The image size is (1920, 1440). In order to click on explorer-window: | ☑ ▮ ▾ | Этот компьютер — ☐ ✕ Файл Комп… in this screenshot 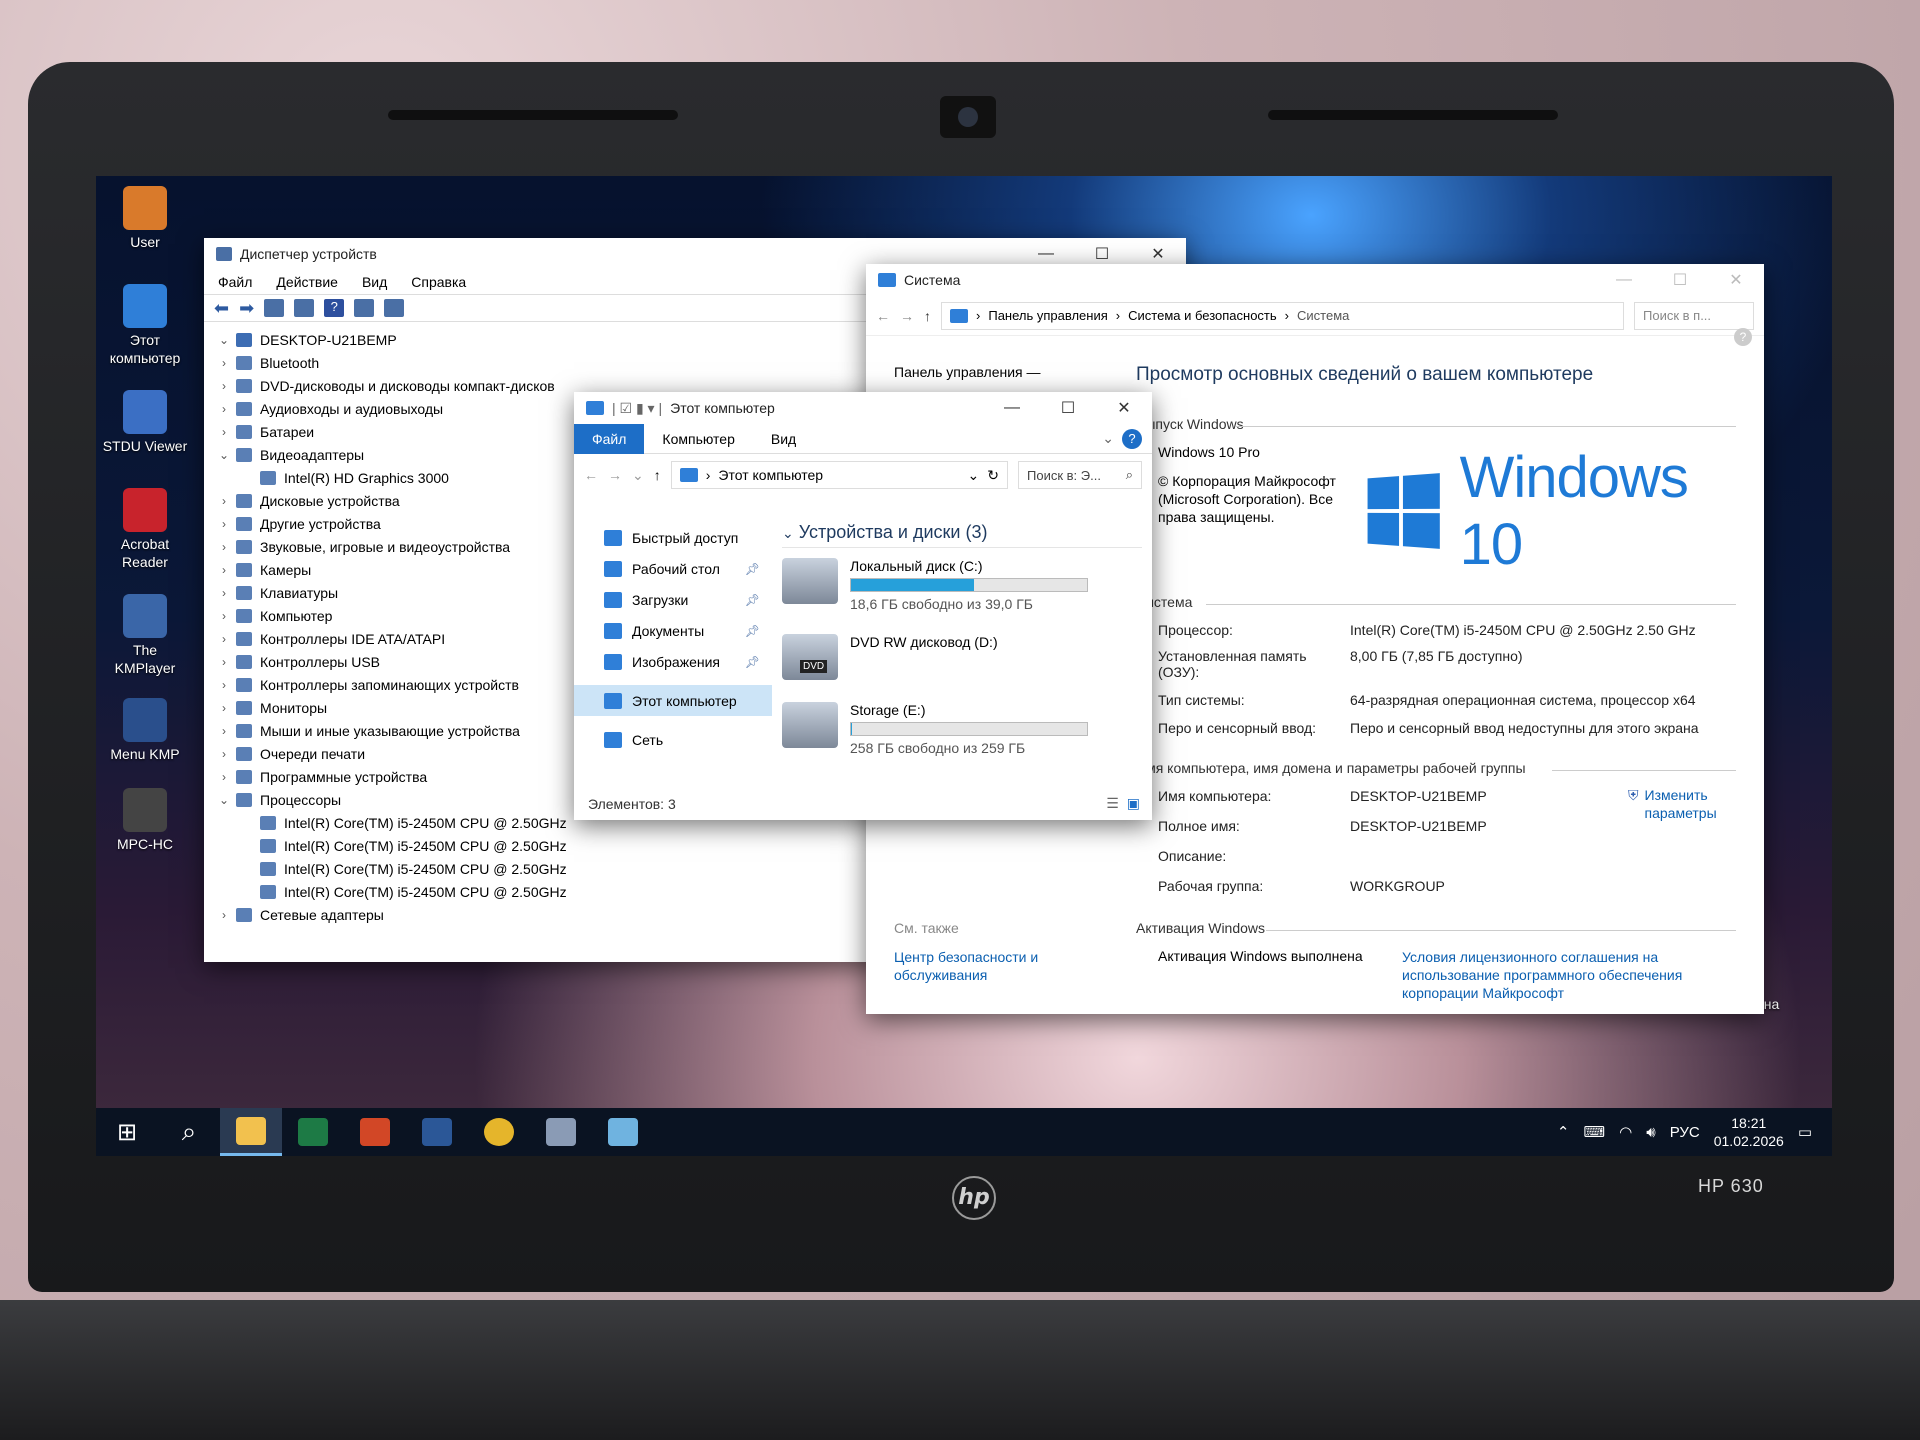, I will do `click(863, 606)`.